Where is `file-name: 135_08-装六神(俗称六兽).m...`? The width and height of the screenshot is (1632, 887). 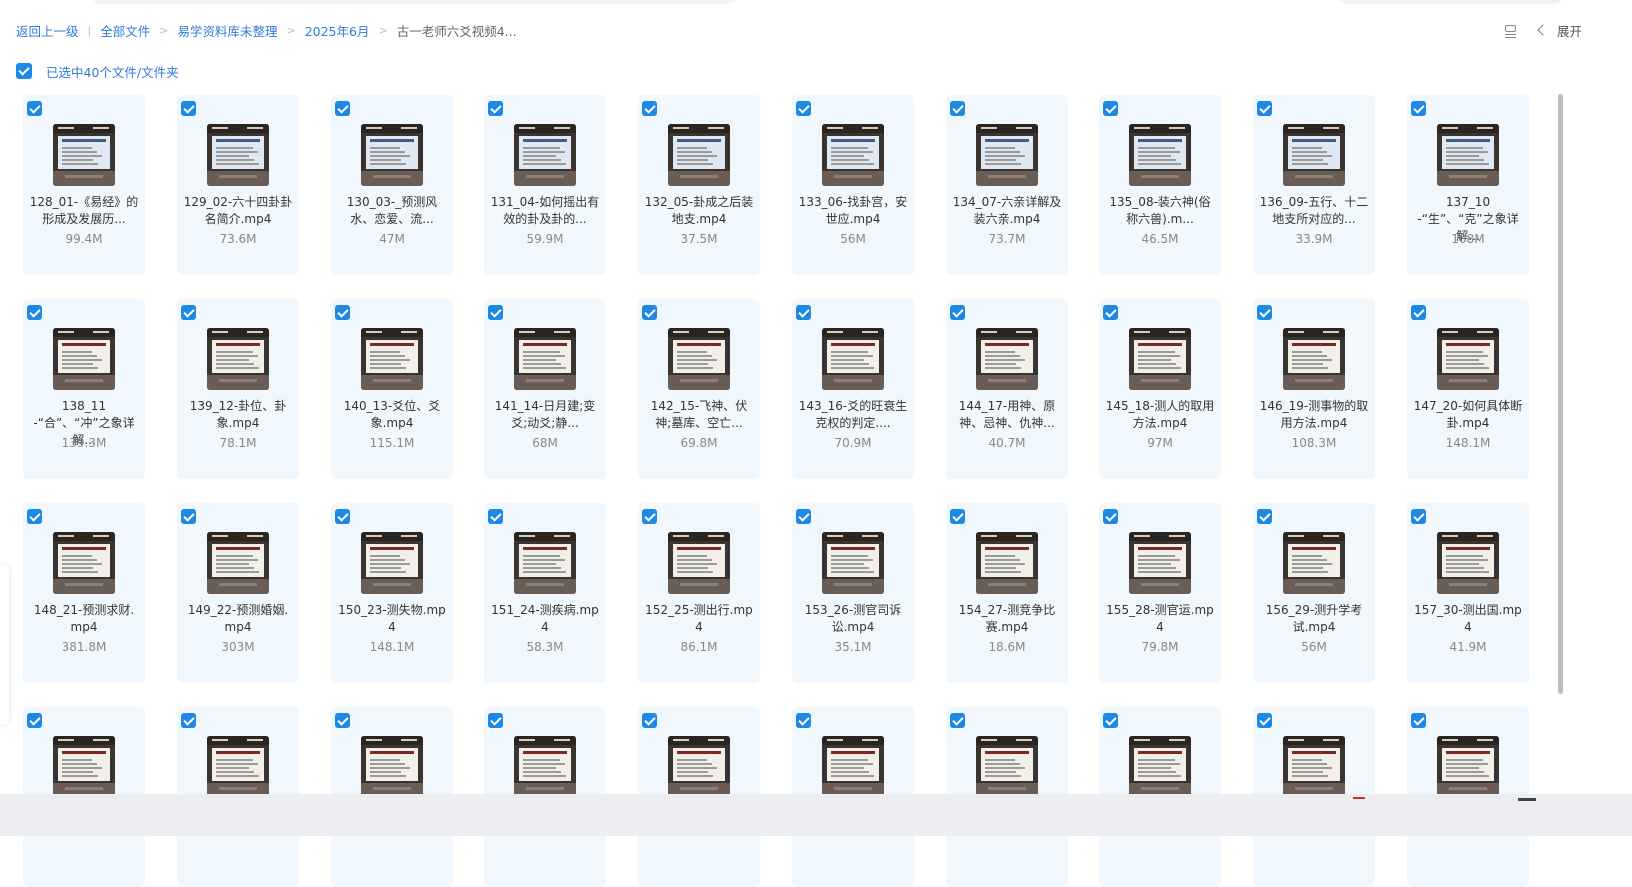
file-name: 135_08-装六神(俗称六兽).m... is located at coordinates (1160, 211).